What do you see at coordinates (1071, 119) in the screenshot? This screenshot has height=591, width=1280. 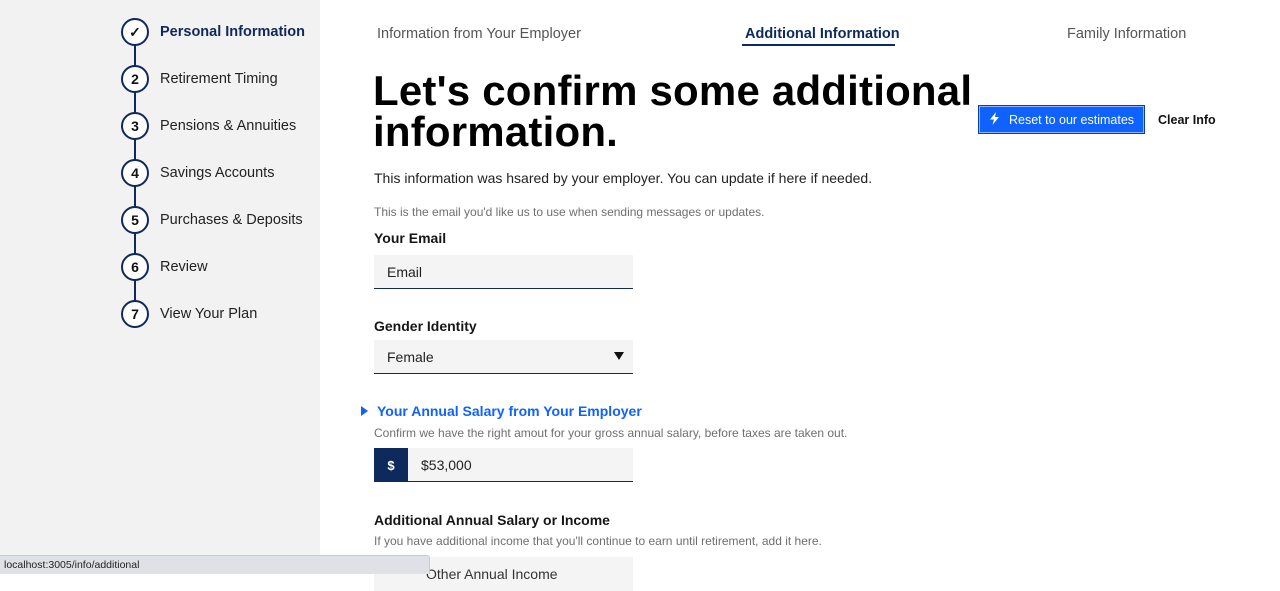 I see `reset-button-label: Reset to our estimates` at bounding box center [1071, 119].